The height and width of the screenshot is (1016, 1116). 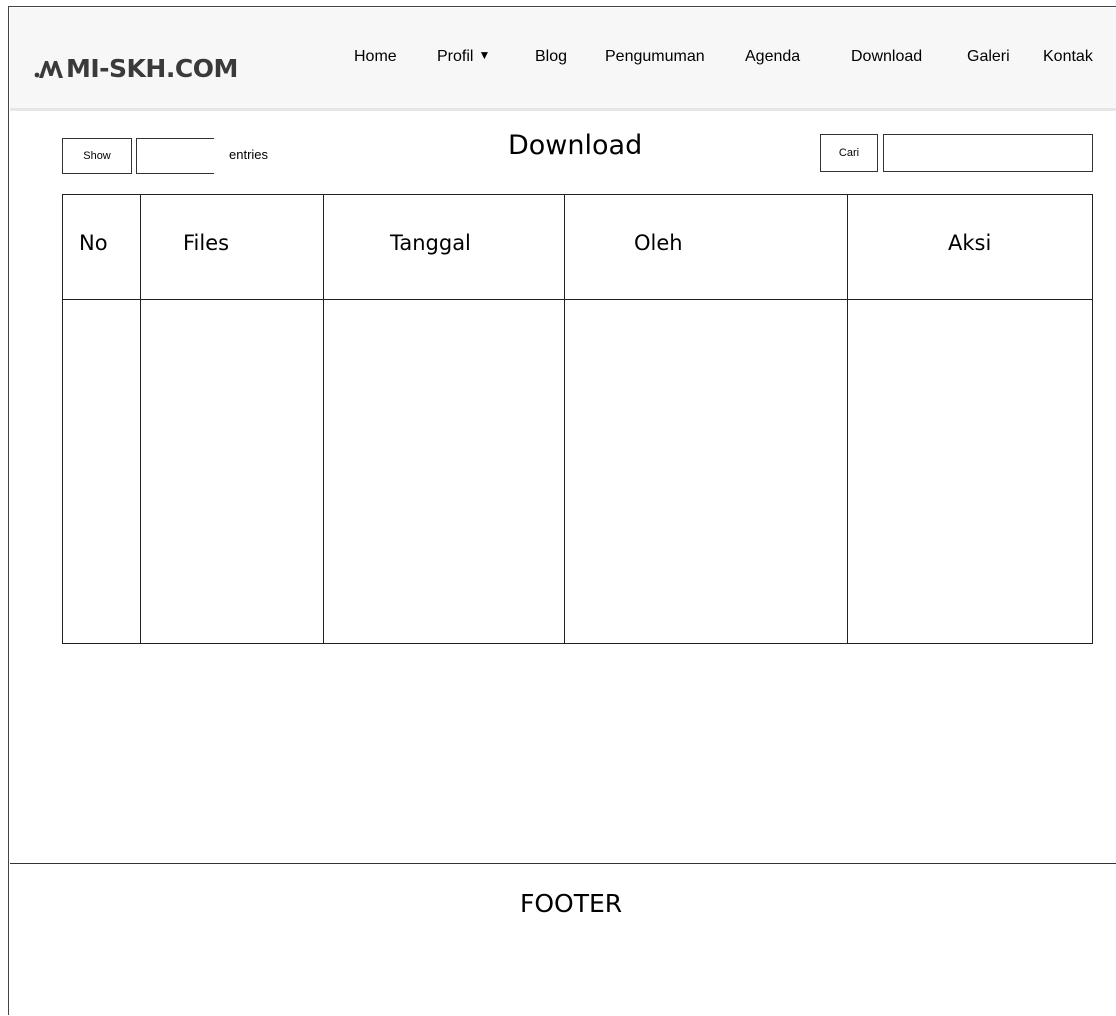 I want to click on page-title: Download, so click(x=575, y=145).